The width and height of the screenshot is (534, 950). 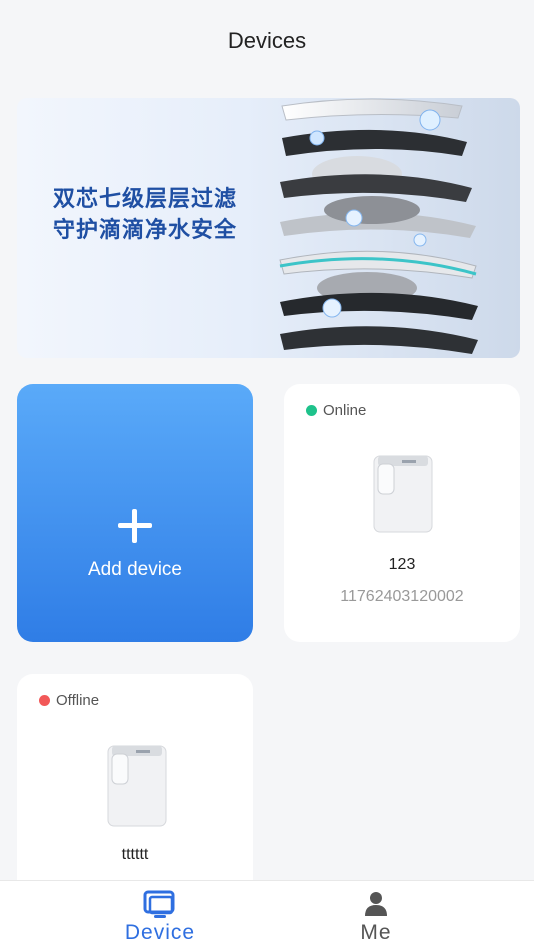 I want to click on device-serial: 11762403120002, so click(x=402, y=596).